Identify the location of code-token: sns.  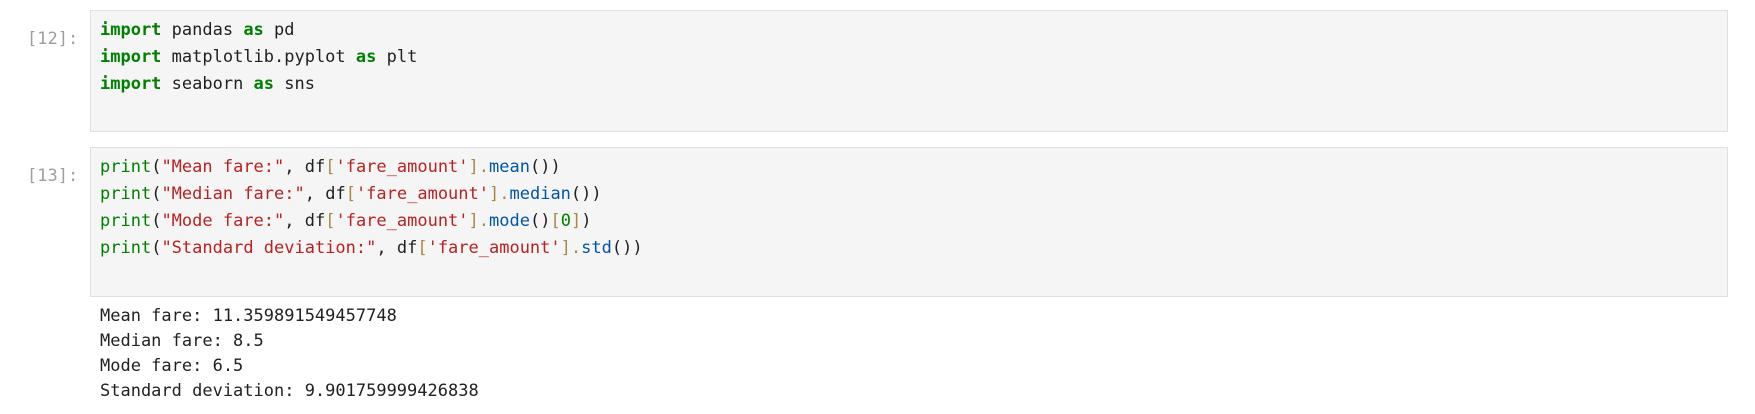
(294, 84).